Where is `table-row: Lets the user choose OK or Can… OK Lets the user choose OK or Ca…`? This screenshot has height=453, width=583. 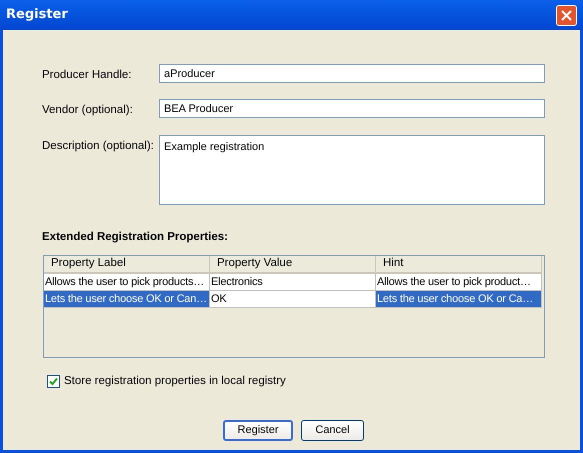
table-row: Lets the user choose OK or Can… OK Lets the user choose OK or Ca… is located at coordinates (294, 299).